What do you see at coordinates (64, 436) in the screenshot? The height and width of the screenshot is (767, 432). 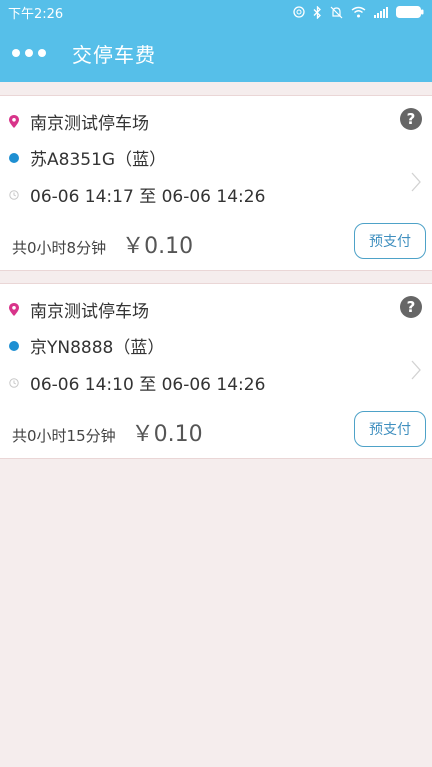 I see `parking-duration: 共0小时15分钟` at bounding box center [64, 436].